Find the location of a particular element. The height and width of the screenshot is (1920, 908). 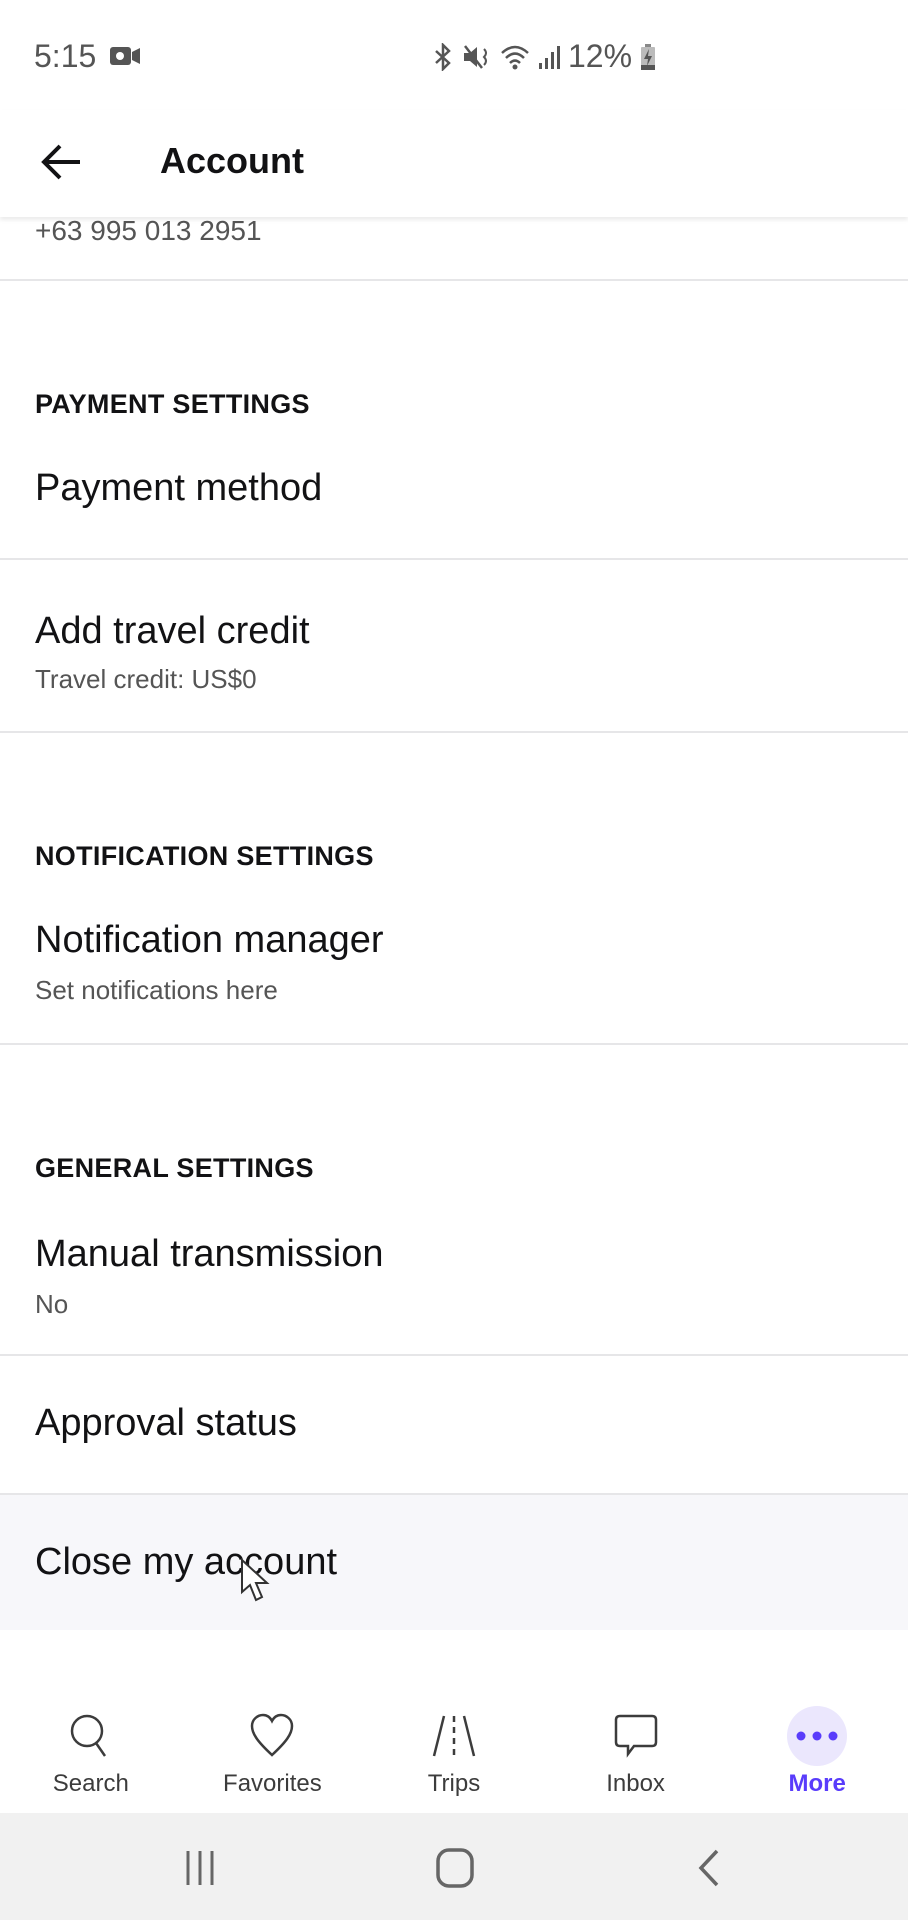

nav-item-search: Search is located at coordinates (91, 1749).